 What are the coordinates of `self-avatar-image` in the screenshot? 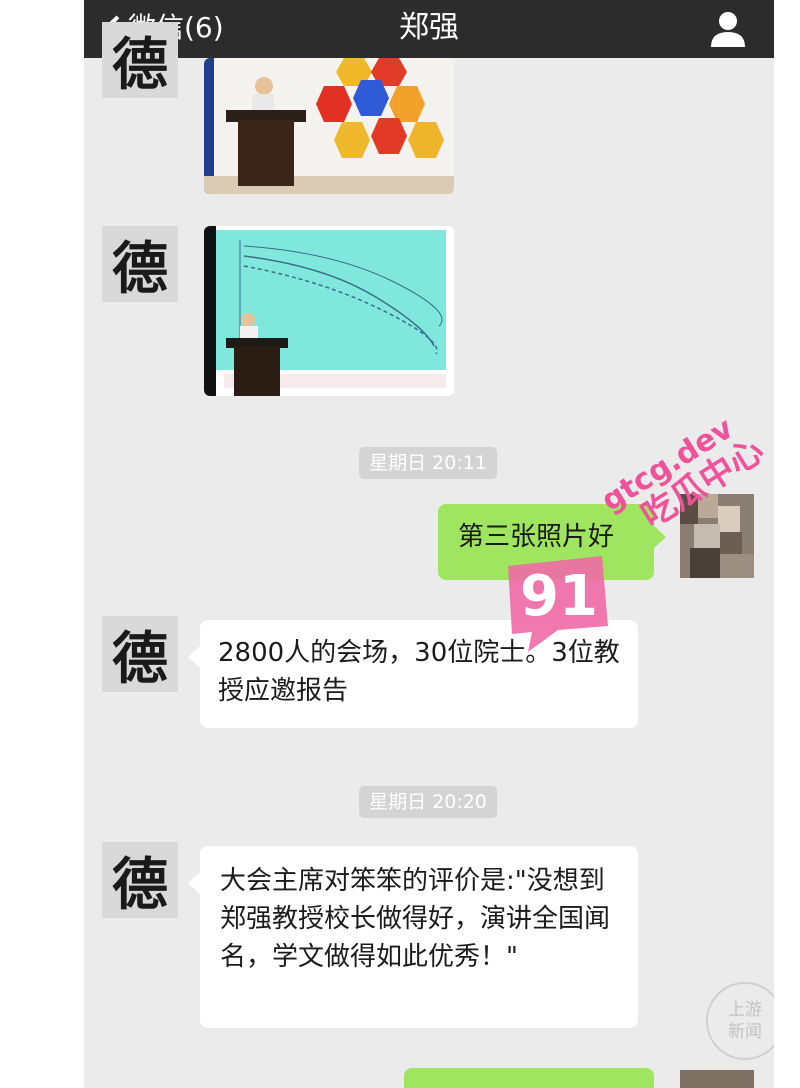 It's located at (717, 536).